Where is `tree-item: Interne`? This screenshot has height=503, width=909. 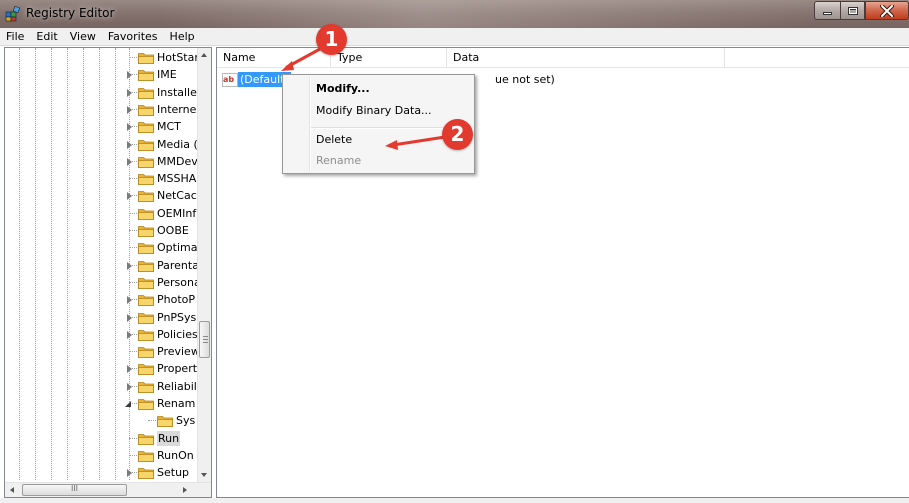 tree-item: Interne is located at coordinates (102, 109).